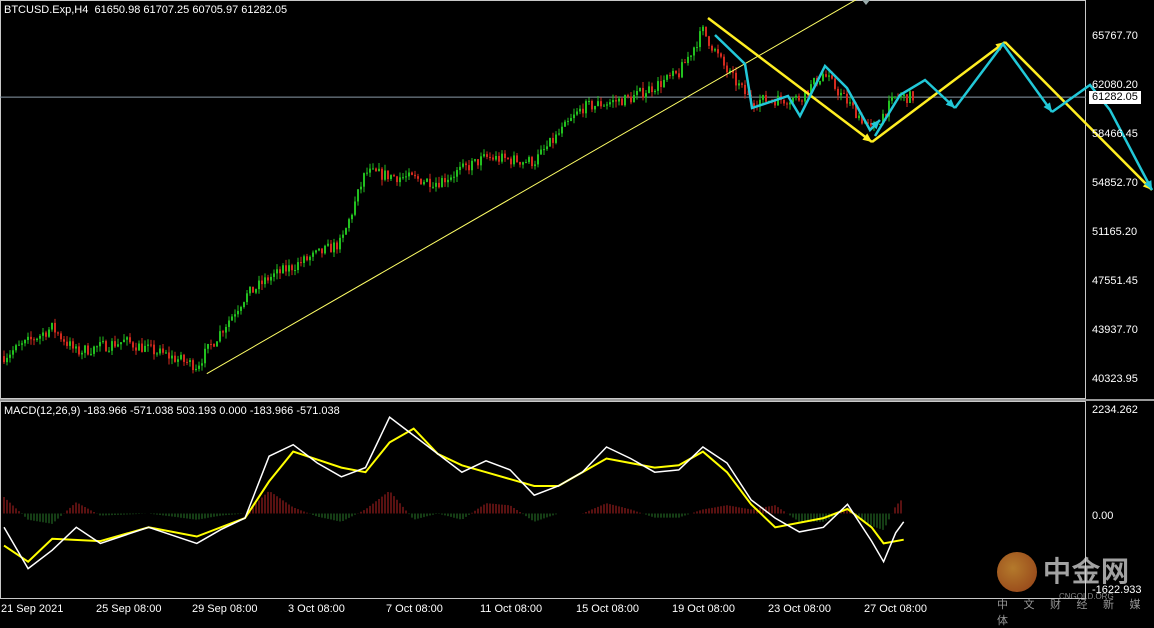  I want to click on time-tick: 23 Oct 08:00, so click(799, 609).